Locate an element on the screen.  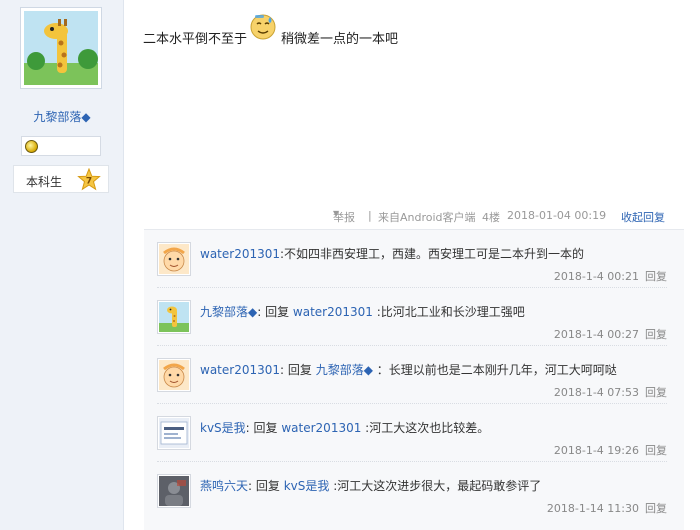
floor-number: 4楼 is located at coordinates (491, 217).